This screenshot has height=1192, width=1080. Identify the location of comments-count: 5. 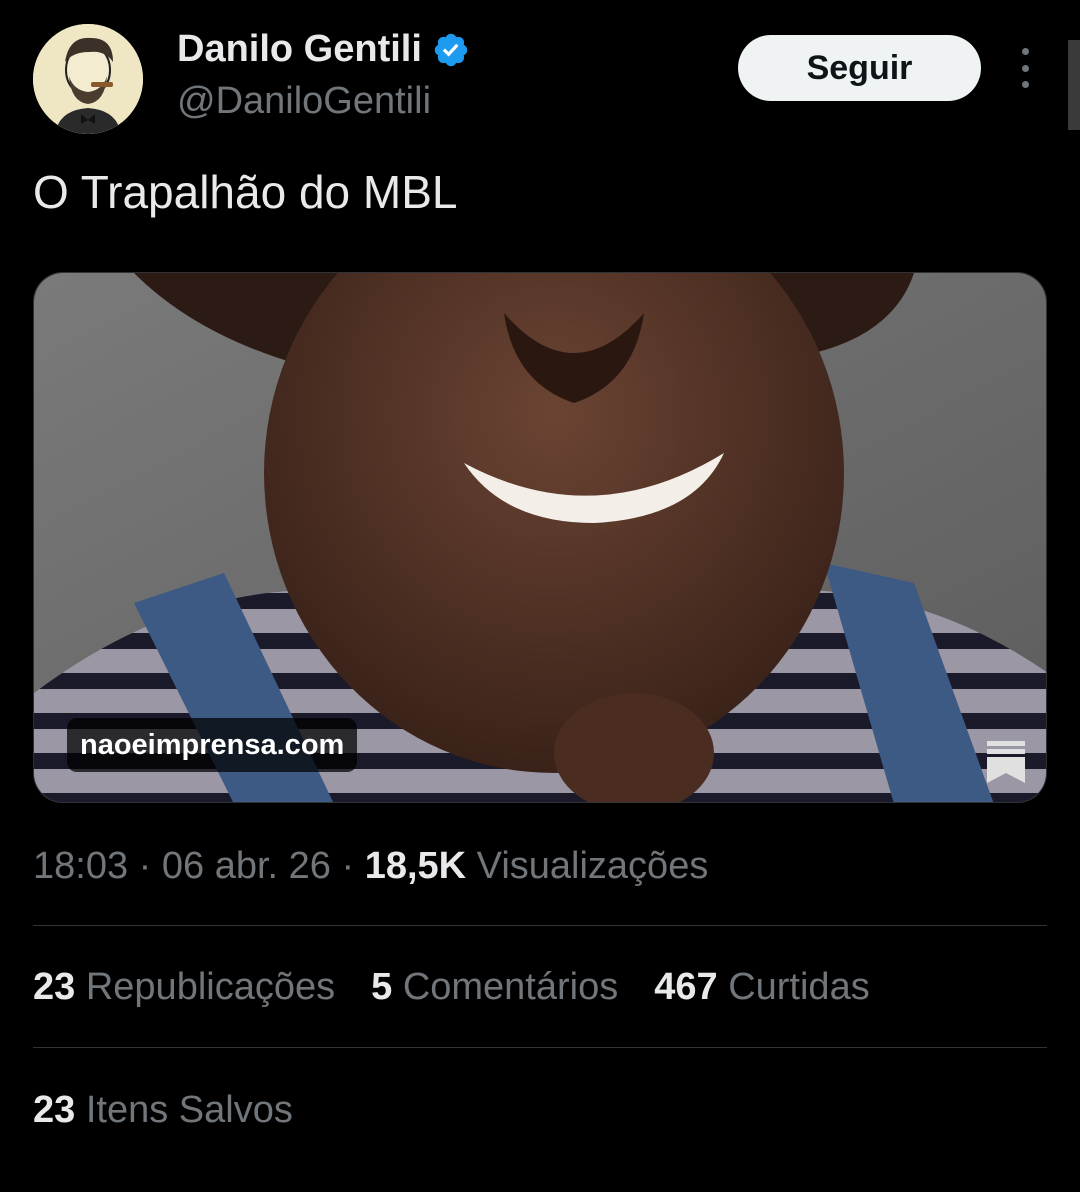
(382, 987).